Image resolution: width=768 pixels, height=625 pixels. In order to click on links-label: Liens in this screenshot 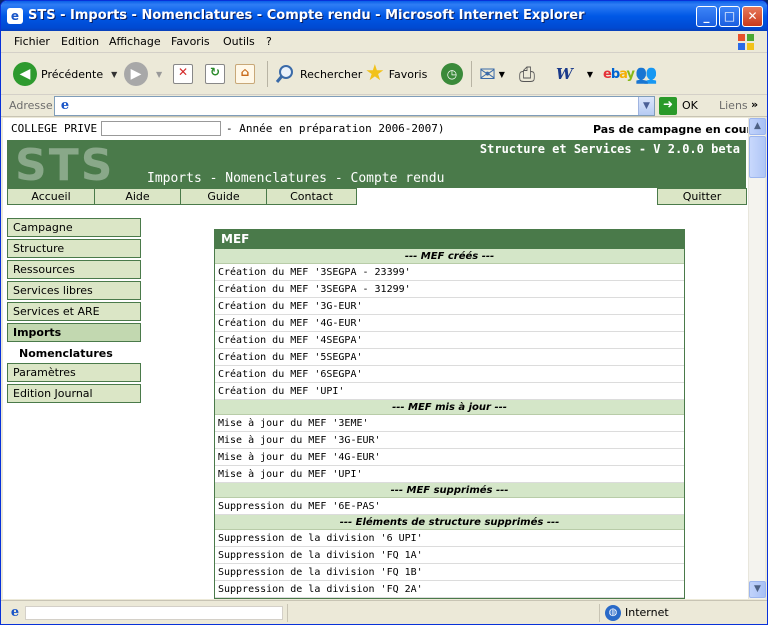, I will do `click(733, 105)`.